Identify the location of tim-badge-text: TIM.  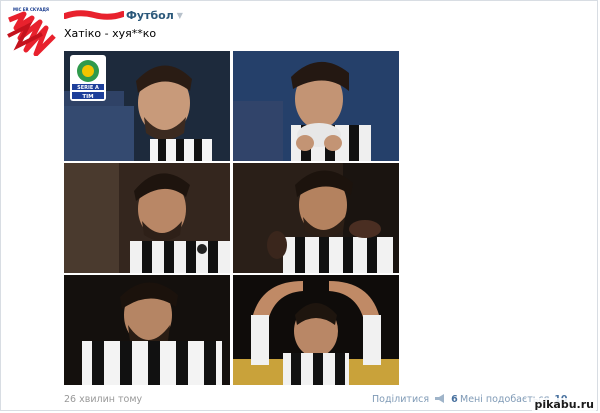
(87, 97).